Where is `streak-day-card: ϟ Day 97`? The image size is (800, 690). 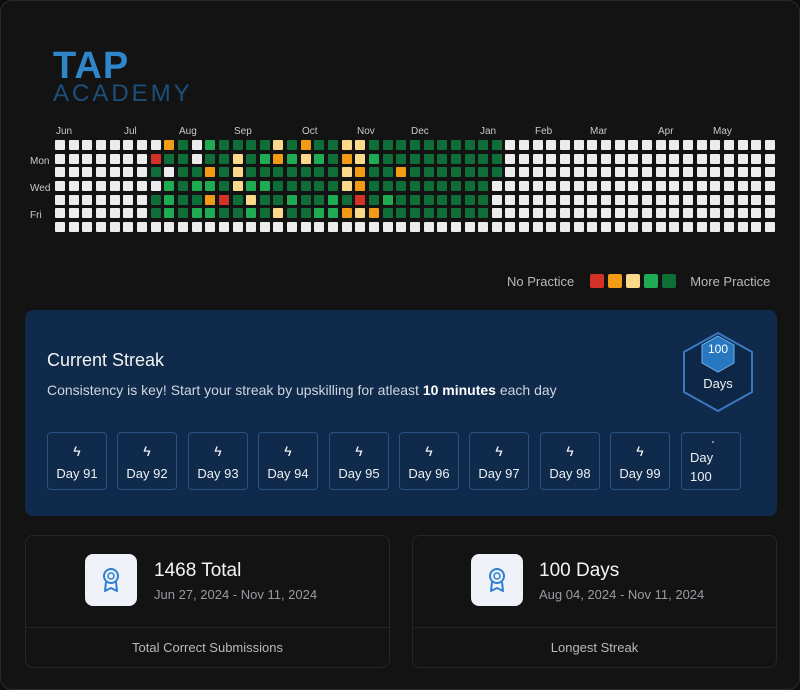
streak-day-card: ϟ Day 97 is located at coordinates (499, 461).